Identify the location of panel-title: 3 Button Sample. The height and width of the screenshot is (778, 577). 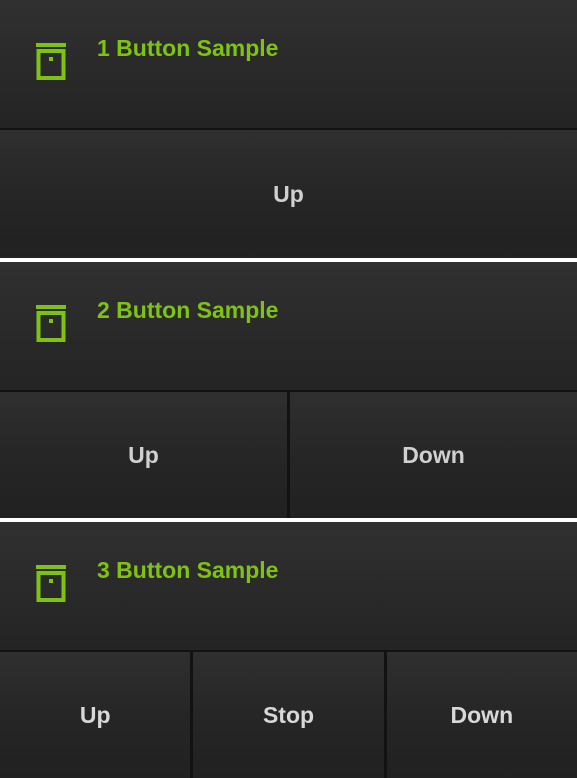
(188, 570).